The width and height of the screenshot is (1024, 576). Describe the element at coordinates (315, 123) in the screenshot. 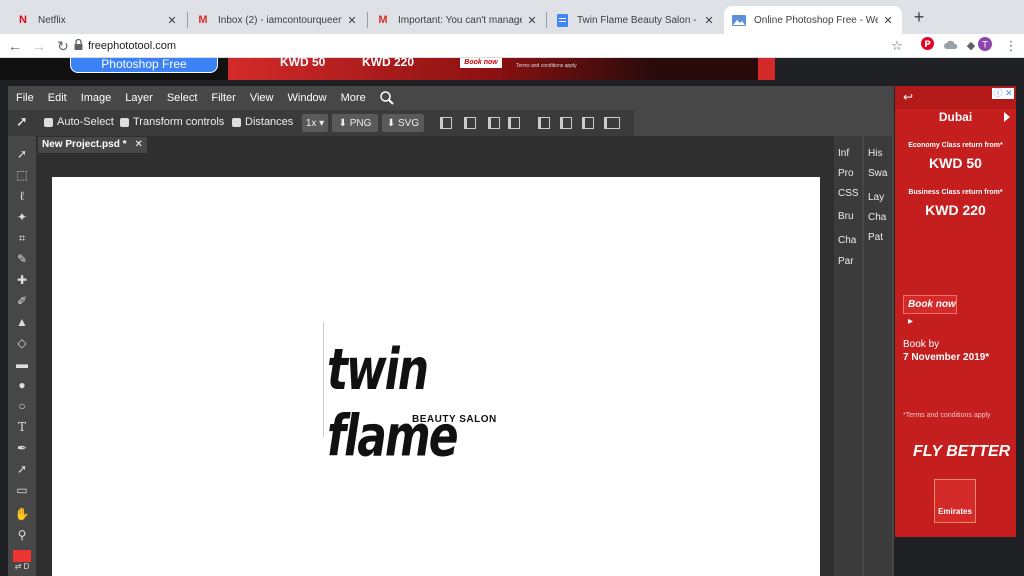

I see `zoom-select: 1x ▾` at that location.